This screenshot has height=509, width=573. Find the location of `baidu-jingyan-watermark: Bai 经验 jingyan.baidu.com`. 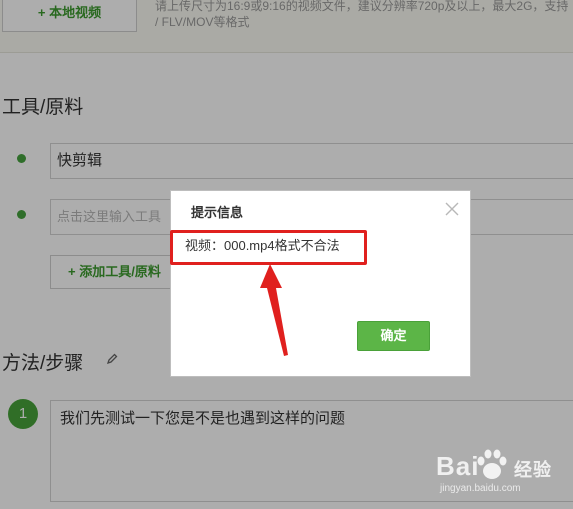

baidu-jingyan-watermark: Bai 经验 jingyan.baidu.com is located at coordinates (503, 475).